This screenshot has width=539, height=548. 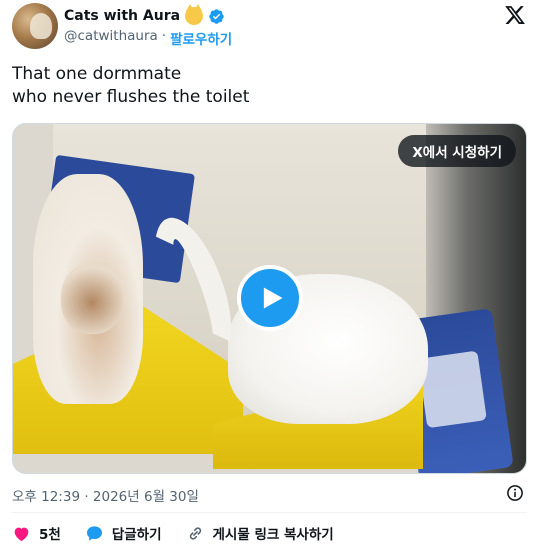 I want to click on divider, so click(x=269, y=512).